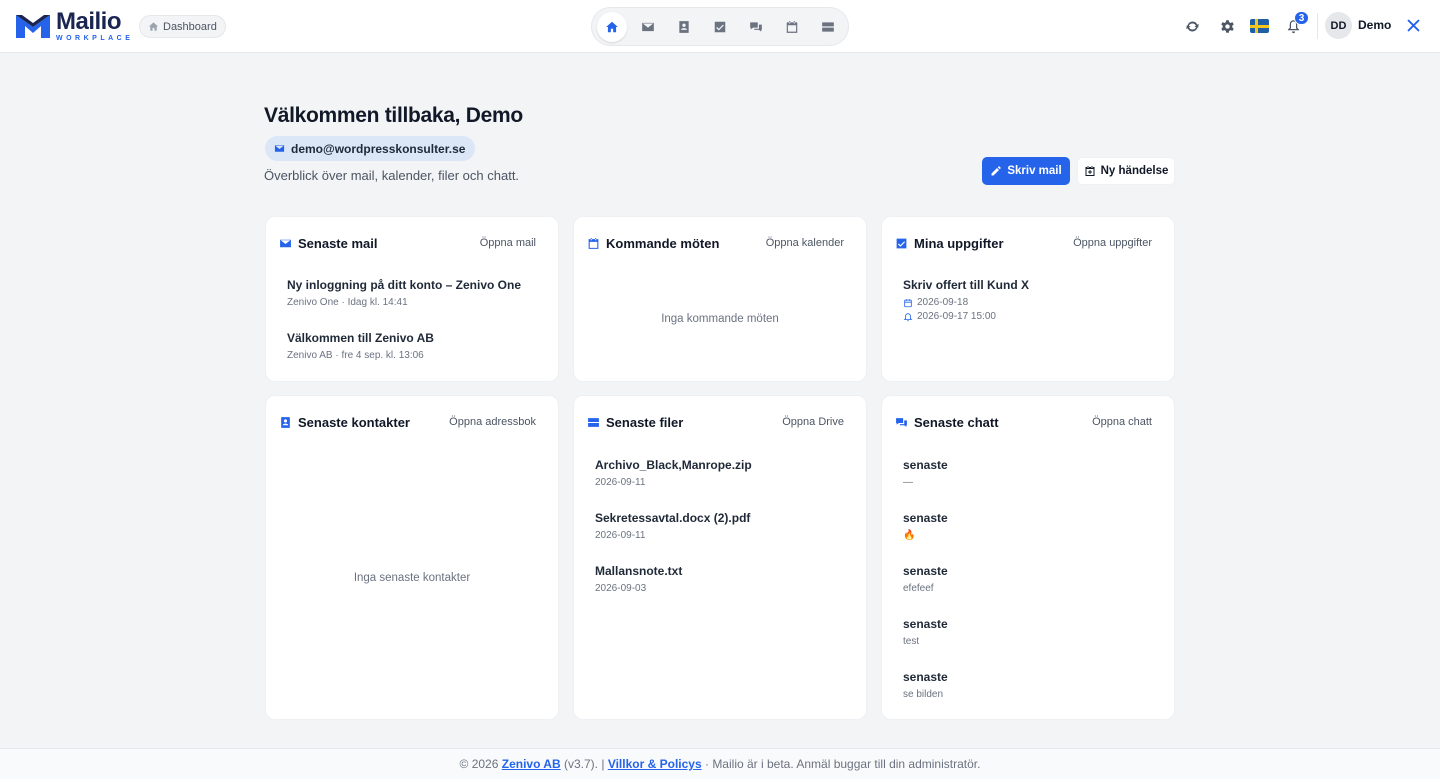 This screenshot has height=779, width=1440. Describe the element at coordinates (925, 632) in the screenshot. I see `chat-item: senaste test` at that location.